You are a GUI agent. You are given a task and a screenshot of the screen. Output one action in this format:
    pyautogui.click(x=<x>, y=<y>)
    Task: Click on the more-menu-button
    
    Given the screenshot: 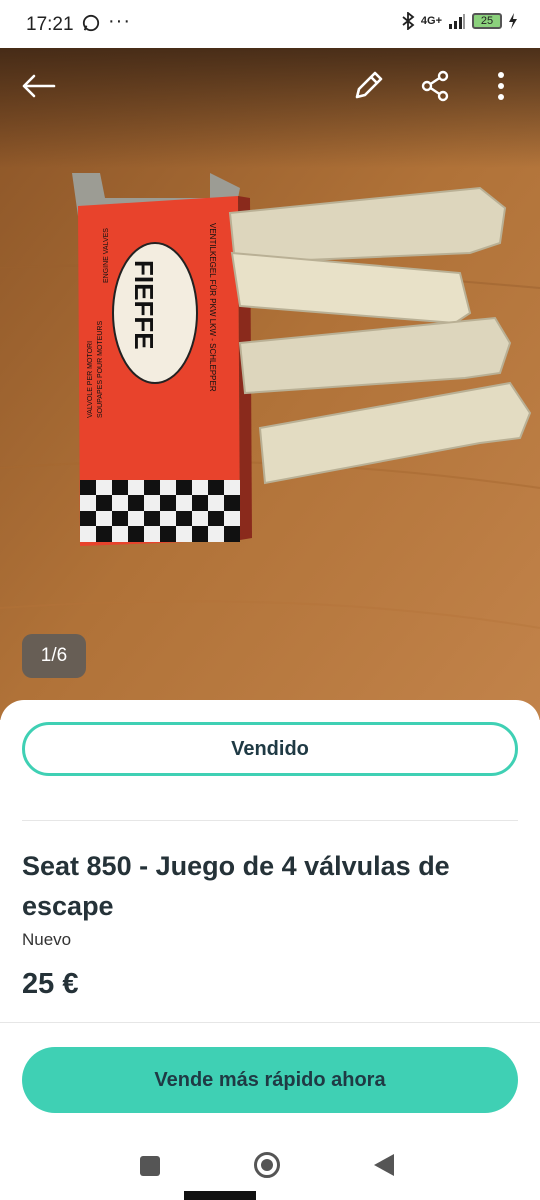 What is the action you would take?
    pyautogui.click(x=501, y=86)
    